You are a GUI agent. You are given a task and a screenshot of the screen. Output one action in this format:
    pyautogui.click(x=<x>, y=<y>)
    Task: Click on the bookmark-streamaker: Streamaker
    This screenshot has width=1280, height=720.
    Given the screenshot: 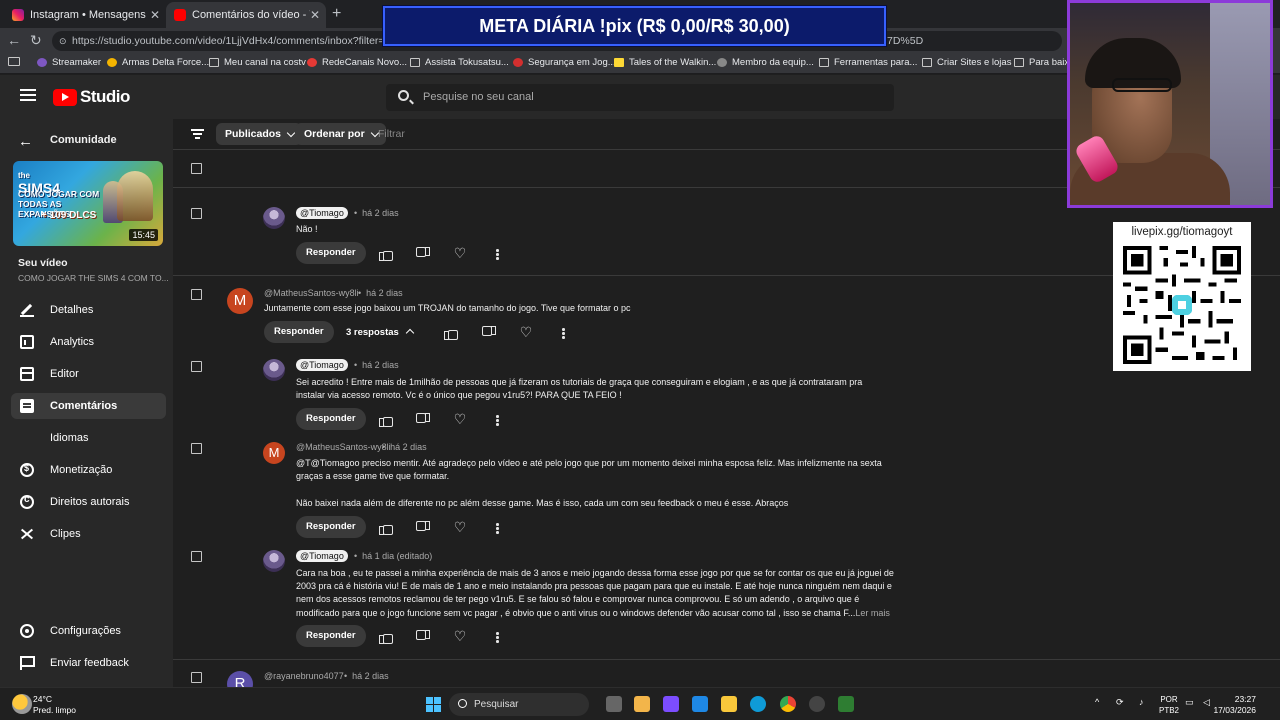 What is the action you would take?
    pyautogui.click(x=69, y=62)
    